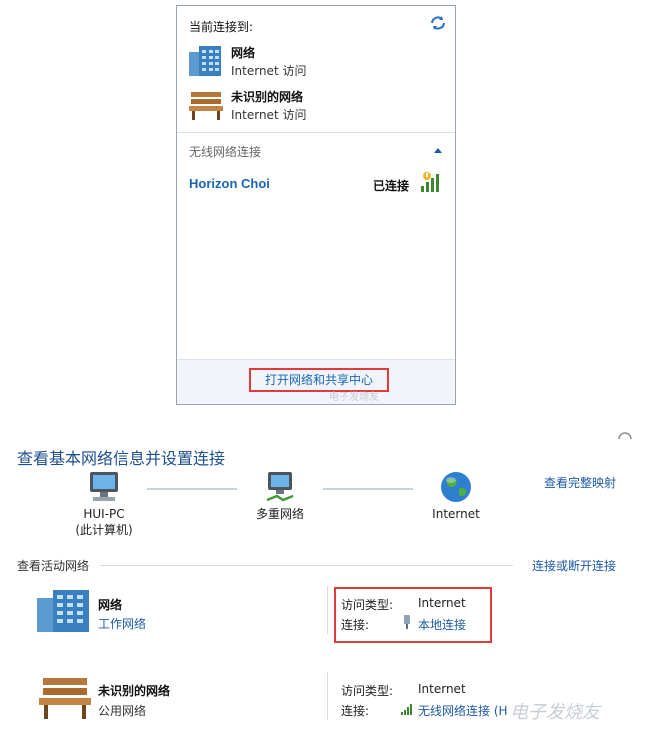  What do you see at coordinates (463, 710) in the screenshot?
I see `wireless-connection-link: 无线网络连接 (H` at bounding box center [463, 710].